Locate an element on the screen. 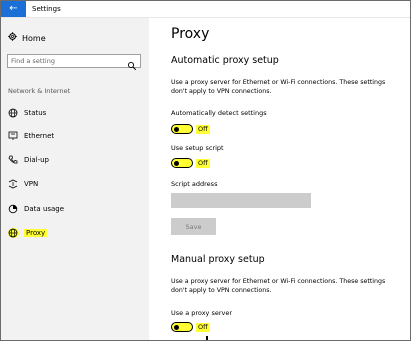  use-proxy-toggle-row: Off is located at coordinates (190, 327).